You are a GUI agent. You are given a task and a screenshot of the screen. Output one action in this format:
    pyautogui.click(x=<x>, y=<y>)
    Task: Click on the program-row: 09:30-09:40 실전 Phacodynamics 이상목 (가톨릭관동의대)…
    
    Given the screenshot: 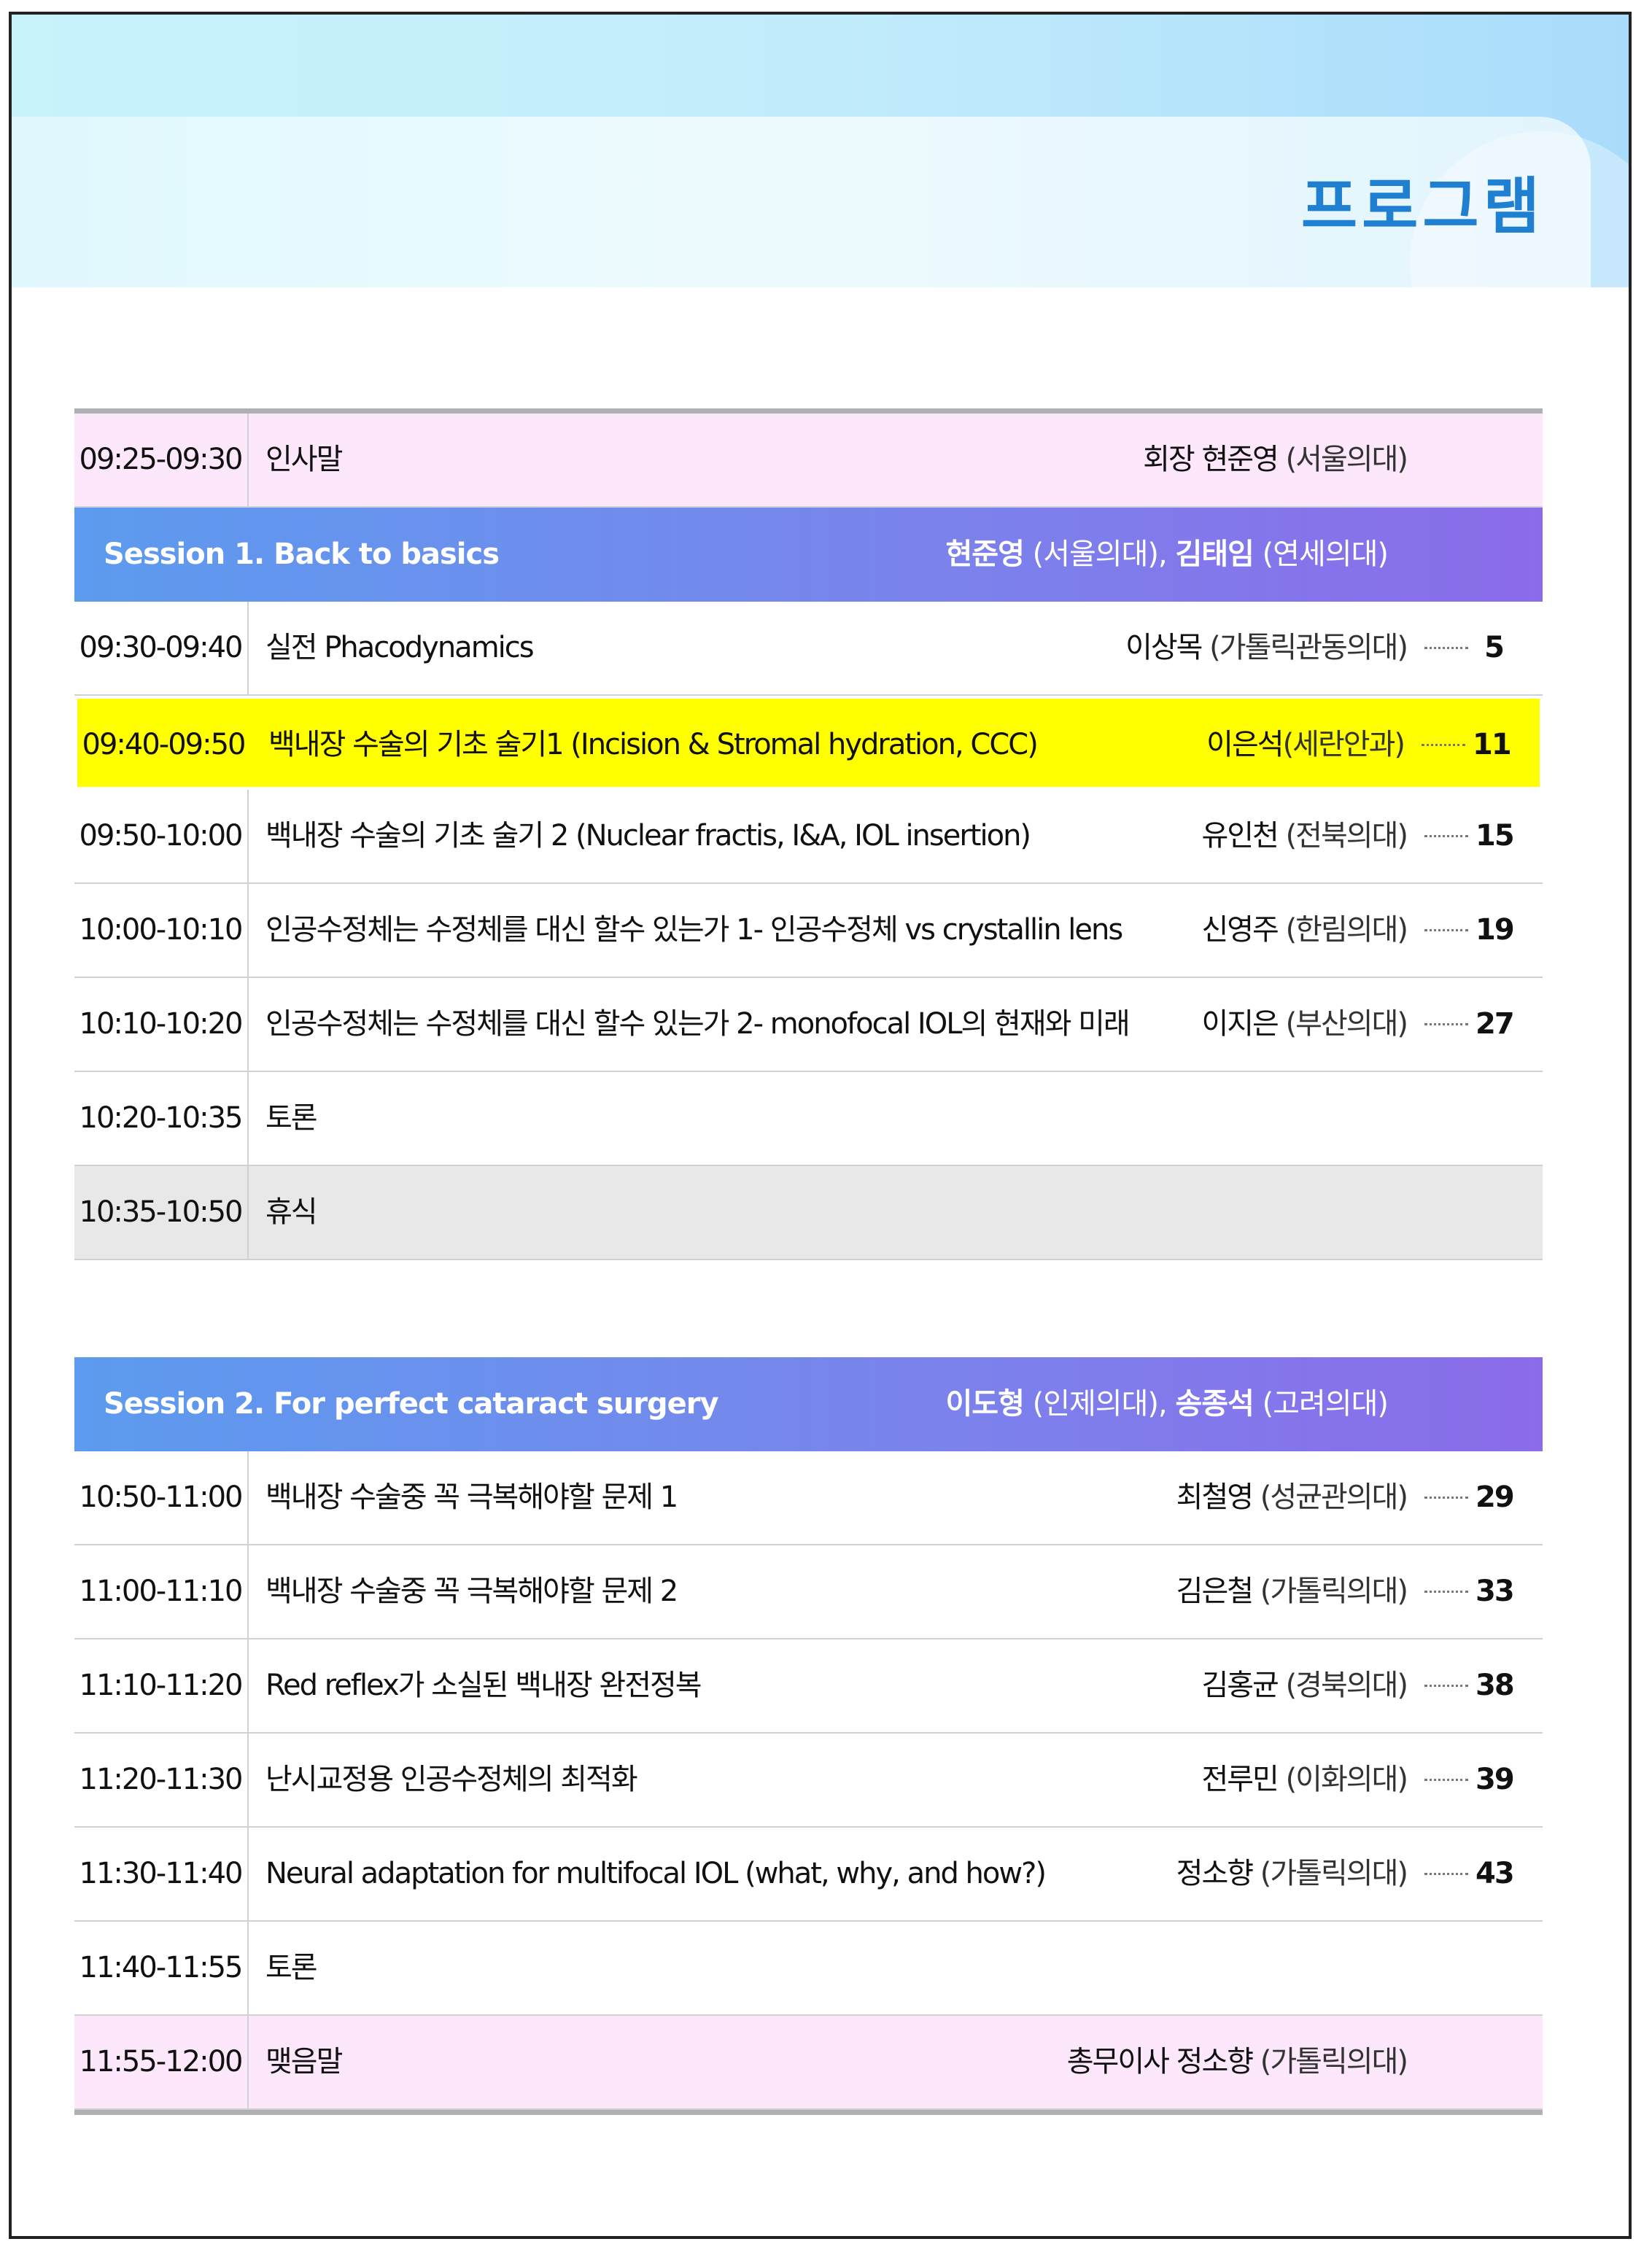 What is the action you would take?
    pyautogui.click(x=808, y=649)
    